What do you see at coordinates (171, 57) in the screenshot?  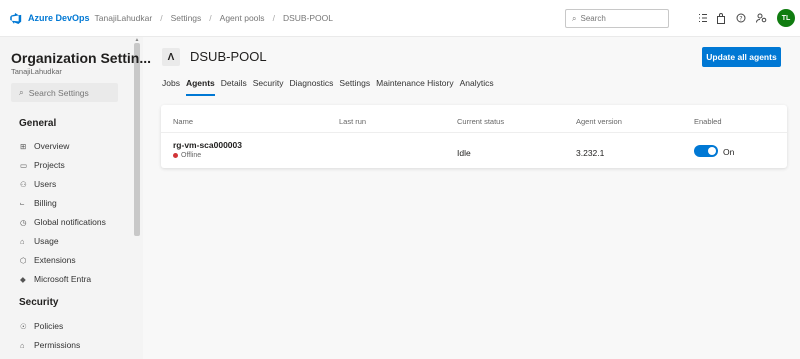 I see `pool-icon: Λ` at bounding box center [171, 57].